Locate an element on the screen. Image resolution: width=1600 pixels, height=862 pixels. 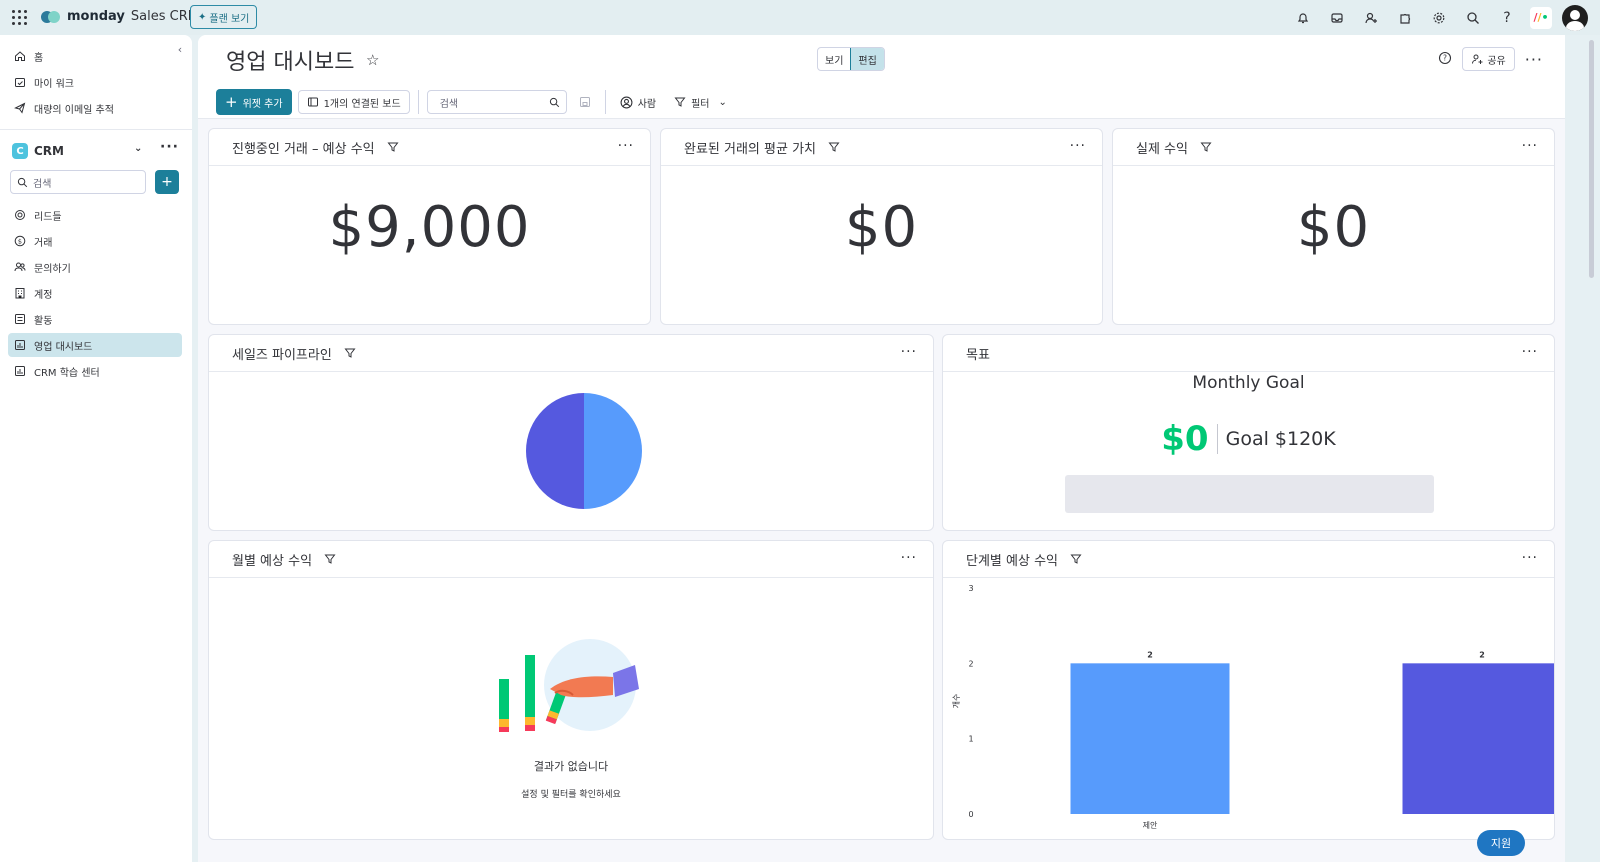
filter-label: 필터 is located at coordinates (700, 104).